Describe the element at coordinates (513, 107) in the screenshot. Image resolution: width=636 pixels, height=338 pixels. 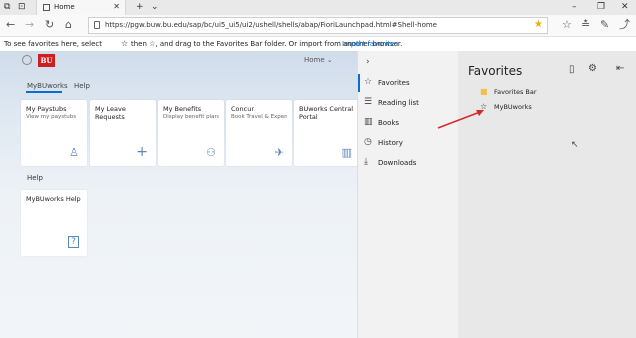
I see `favorite-label: MyBUworks` at that location.